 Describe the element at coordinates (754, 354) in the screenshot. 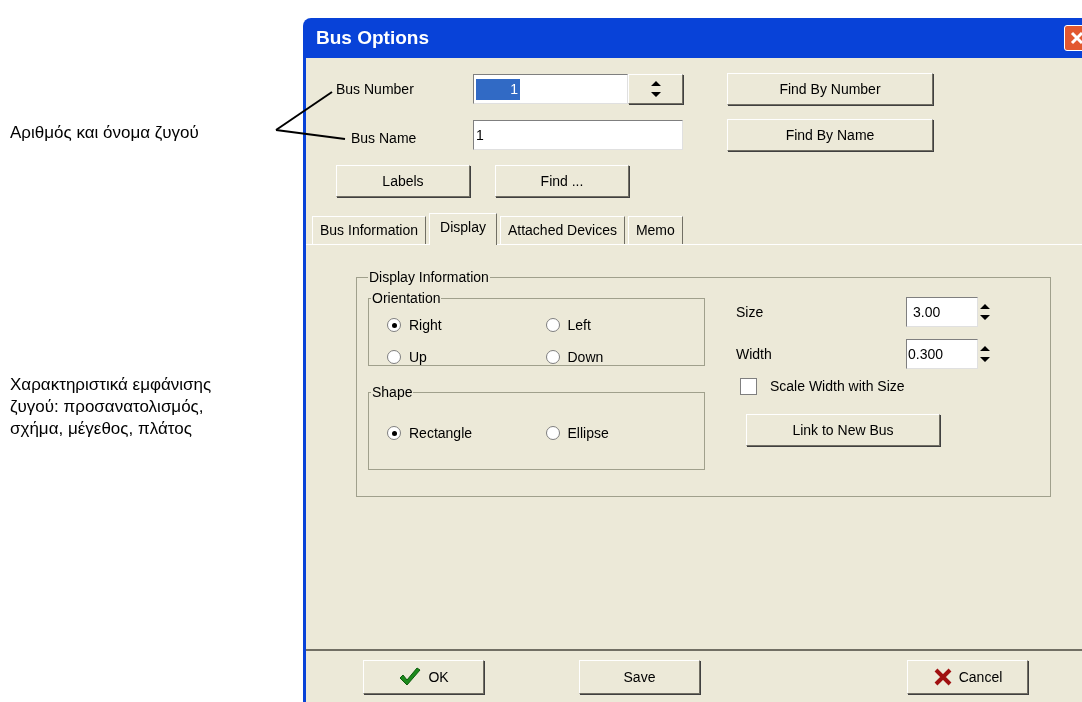

I see `field-label: Width` at that location.